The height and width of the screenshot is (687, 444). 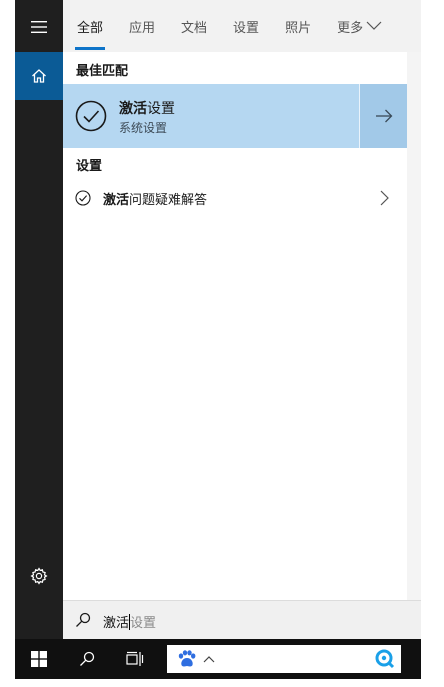 What do you see at coordinates (246, 26) in the screenshot?
I see `tab-settings: 设置` at bounding box center [246, 26].